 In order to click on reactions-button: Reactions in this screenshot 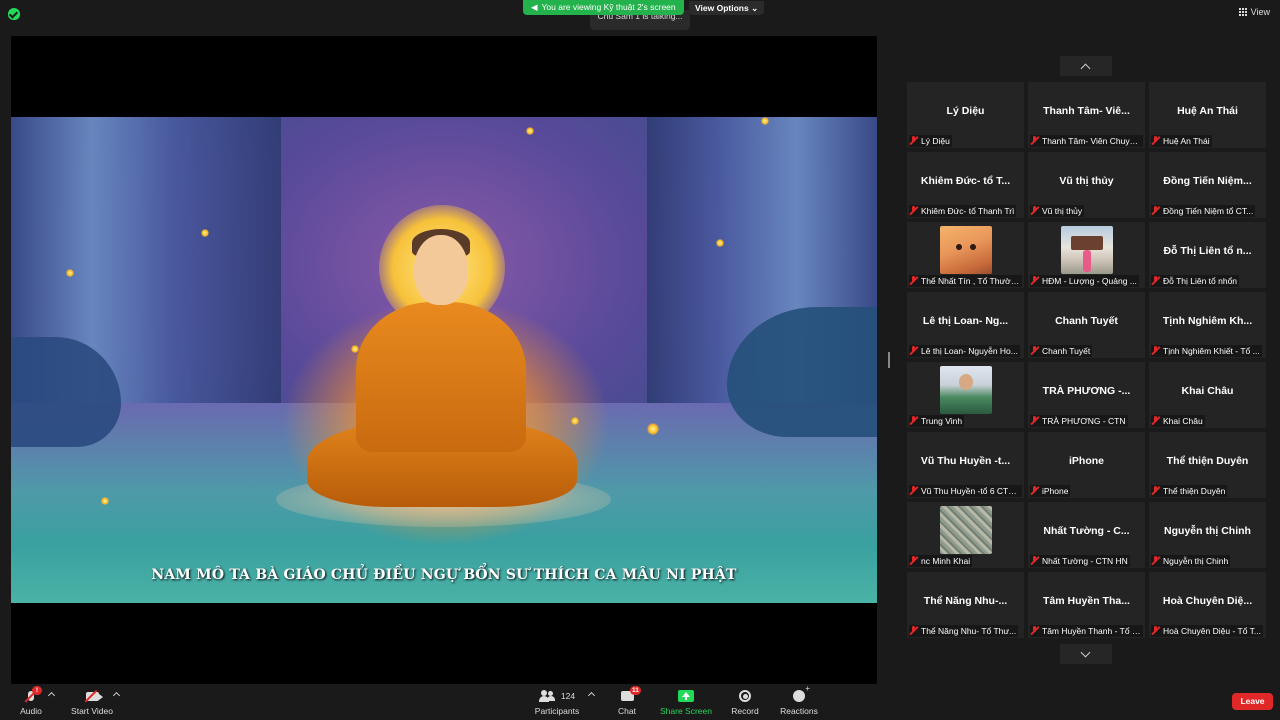, I will do `click(799, 702)`.